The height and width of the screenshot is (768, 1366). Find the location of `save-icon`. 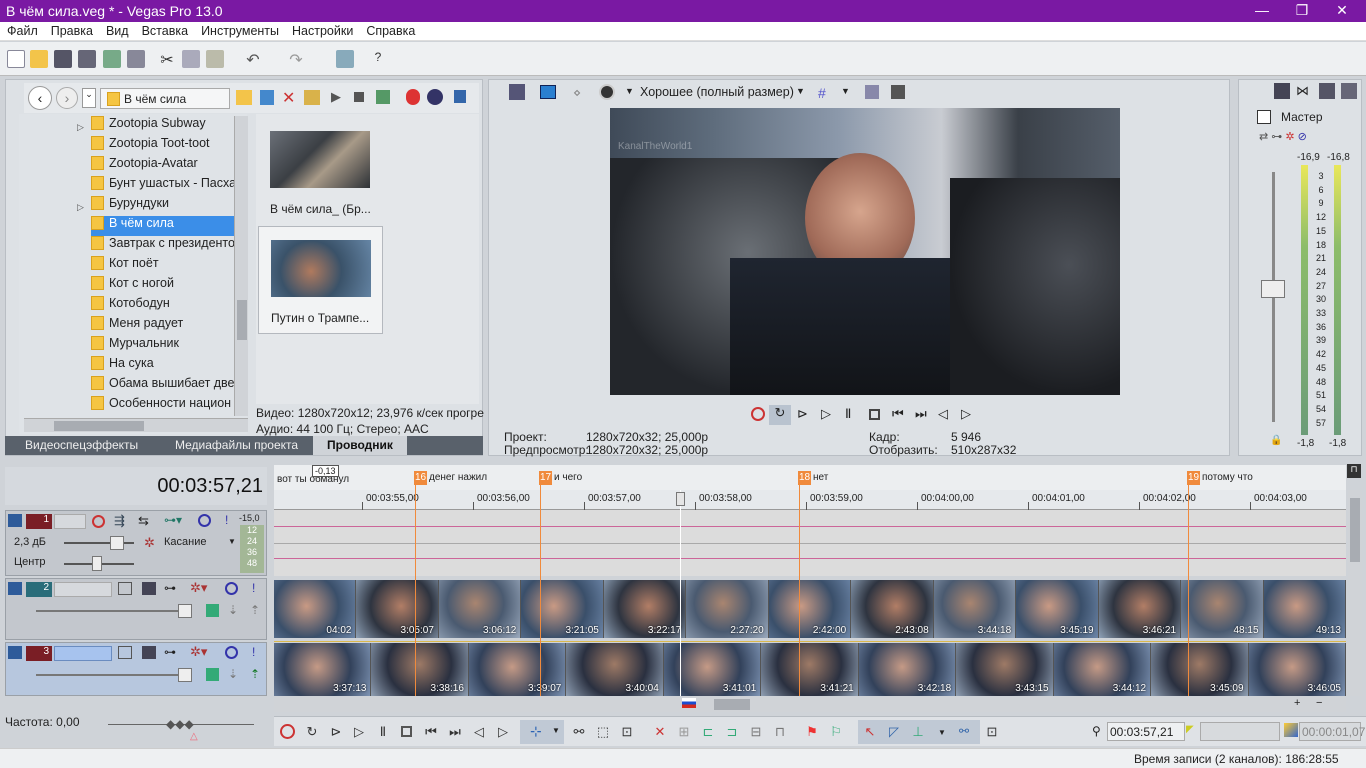

save-icon is located at coordinates (63, 59).